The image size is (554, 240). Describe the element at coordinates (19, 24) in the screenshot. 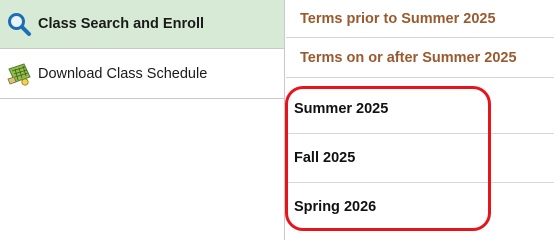

I see `magnifier-search-icon` at that location.